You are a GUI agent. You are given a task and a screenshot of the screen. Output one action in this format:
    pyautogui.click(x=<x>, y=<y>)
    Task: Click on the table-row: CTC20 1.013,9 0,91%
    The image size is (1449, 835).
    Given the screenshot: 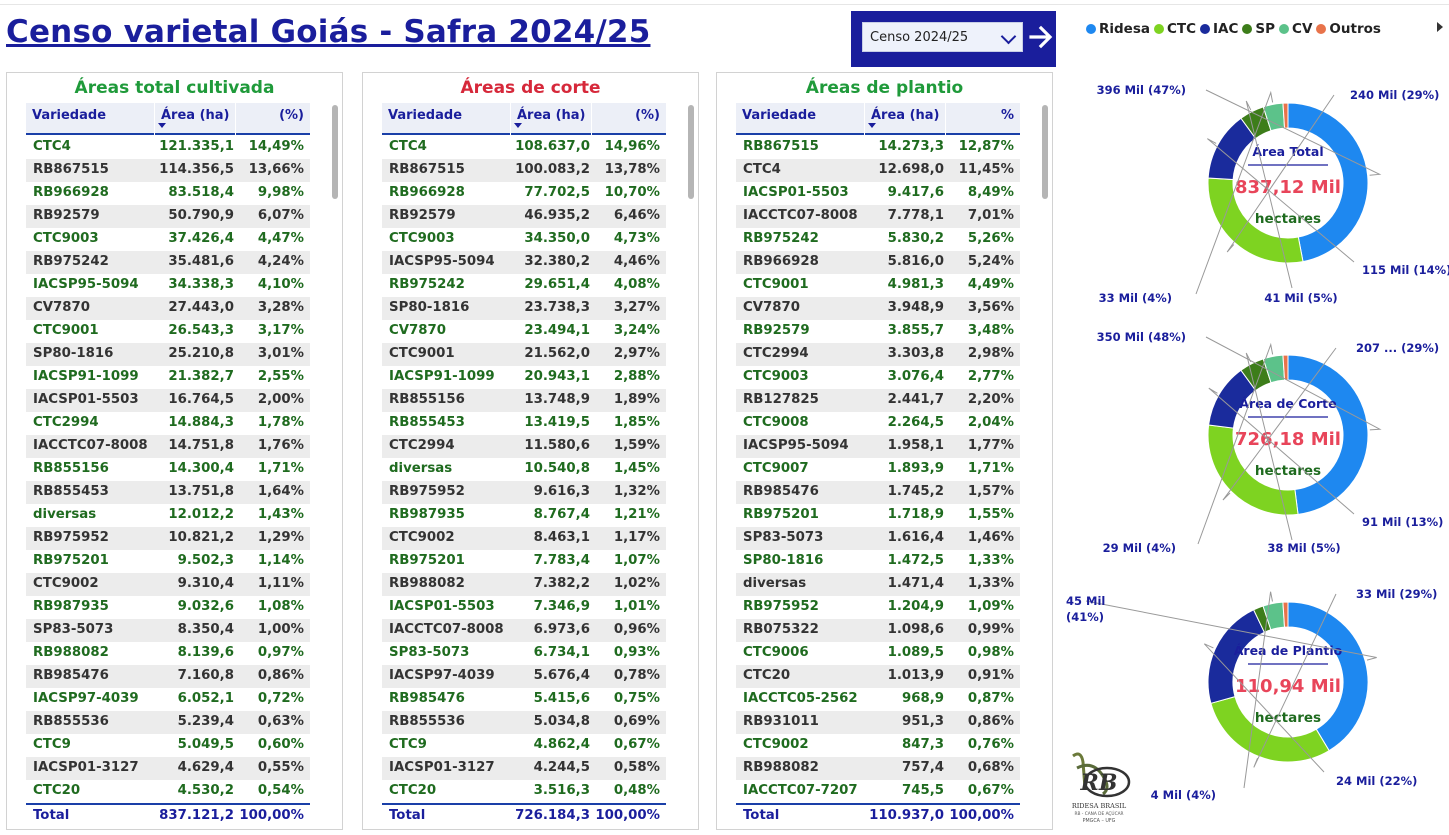 What is the action you would take?
    pyautogui.click(x=878, y=676)
    